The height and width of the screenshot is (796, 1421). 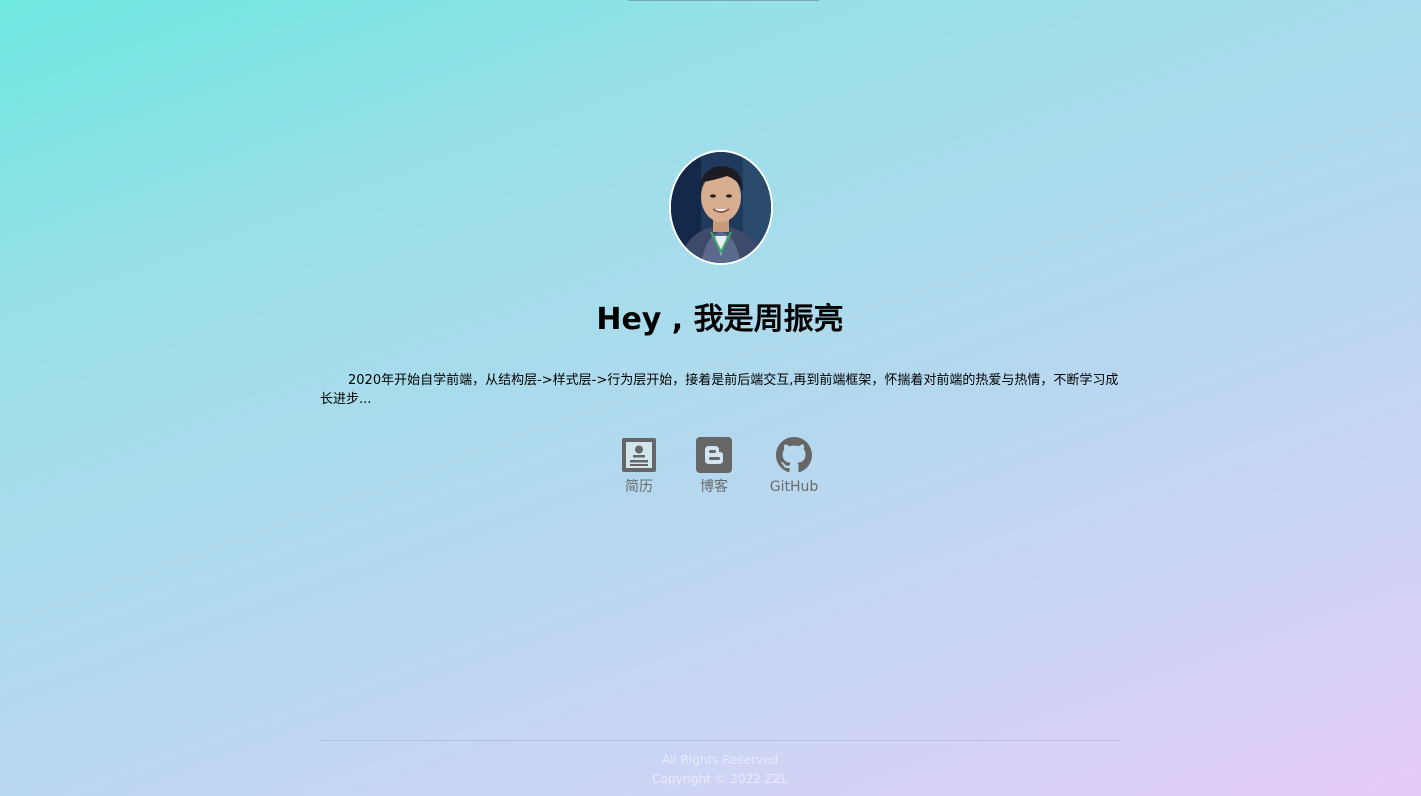 I want to click on avatar-image, so click(x=721, y=207).